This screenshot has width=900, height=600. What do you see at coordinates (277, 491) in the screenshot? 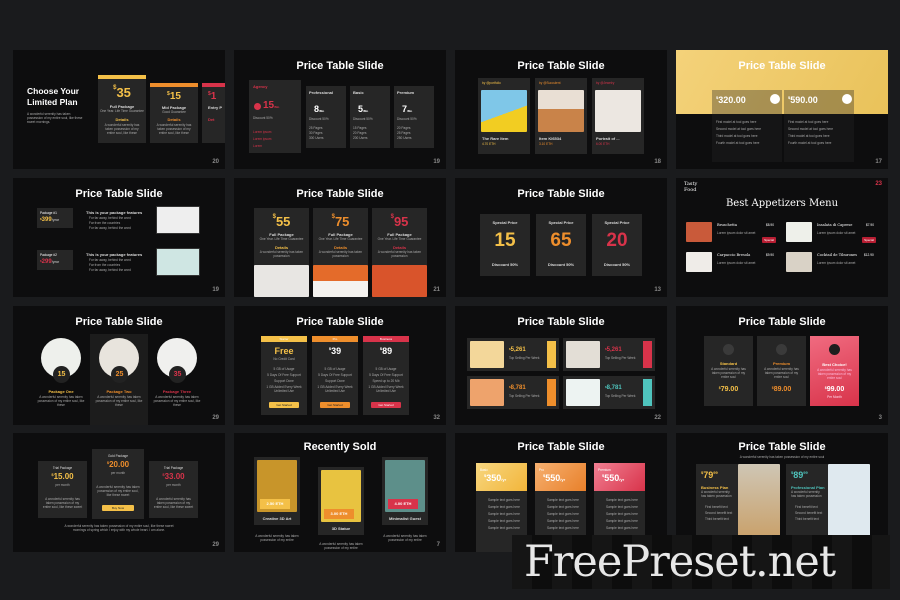
I see `nft-card: 2.50 ETH Creative 3D Art` at bounding box center [277, 491].